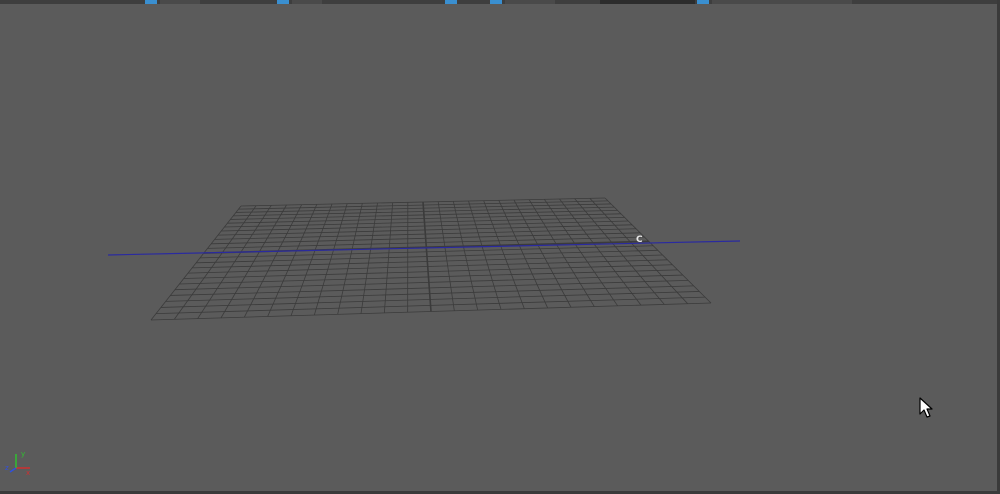  What do you see at coordinates (23, 454) in the screenshot?
I see `y-axis-label: y` at bounding box center [23, 454].